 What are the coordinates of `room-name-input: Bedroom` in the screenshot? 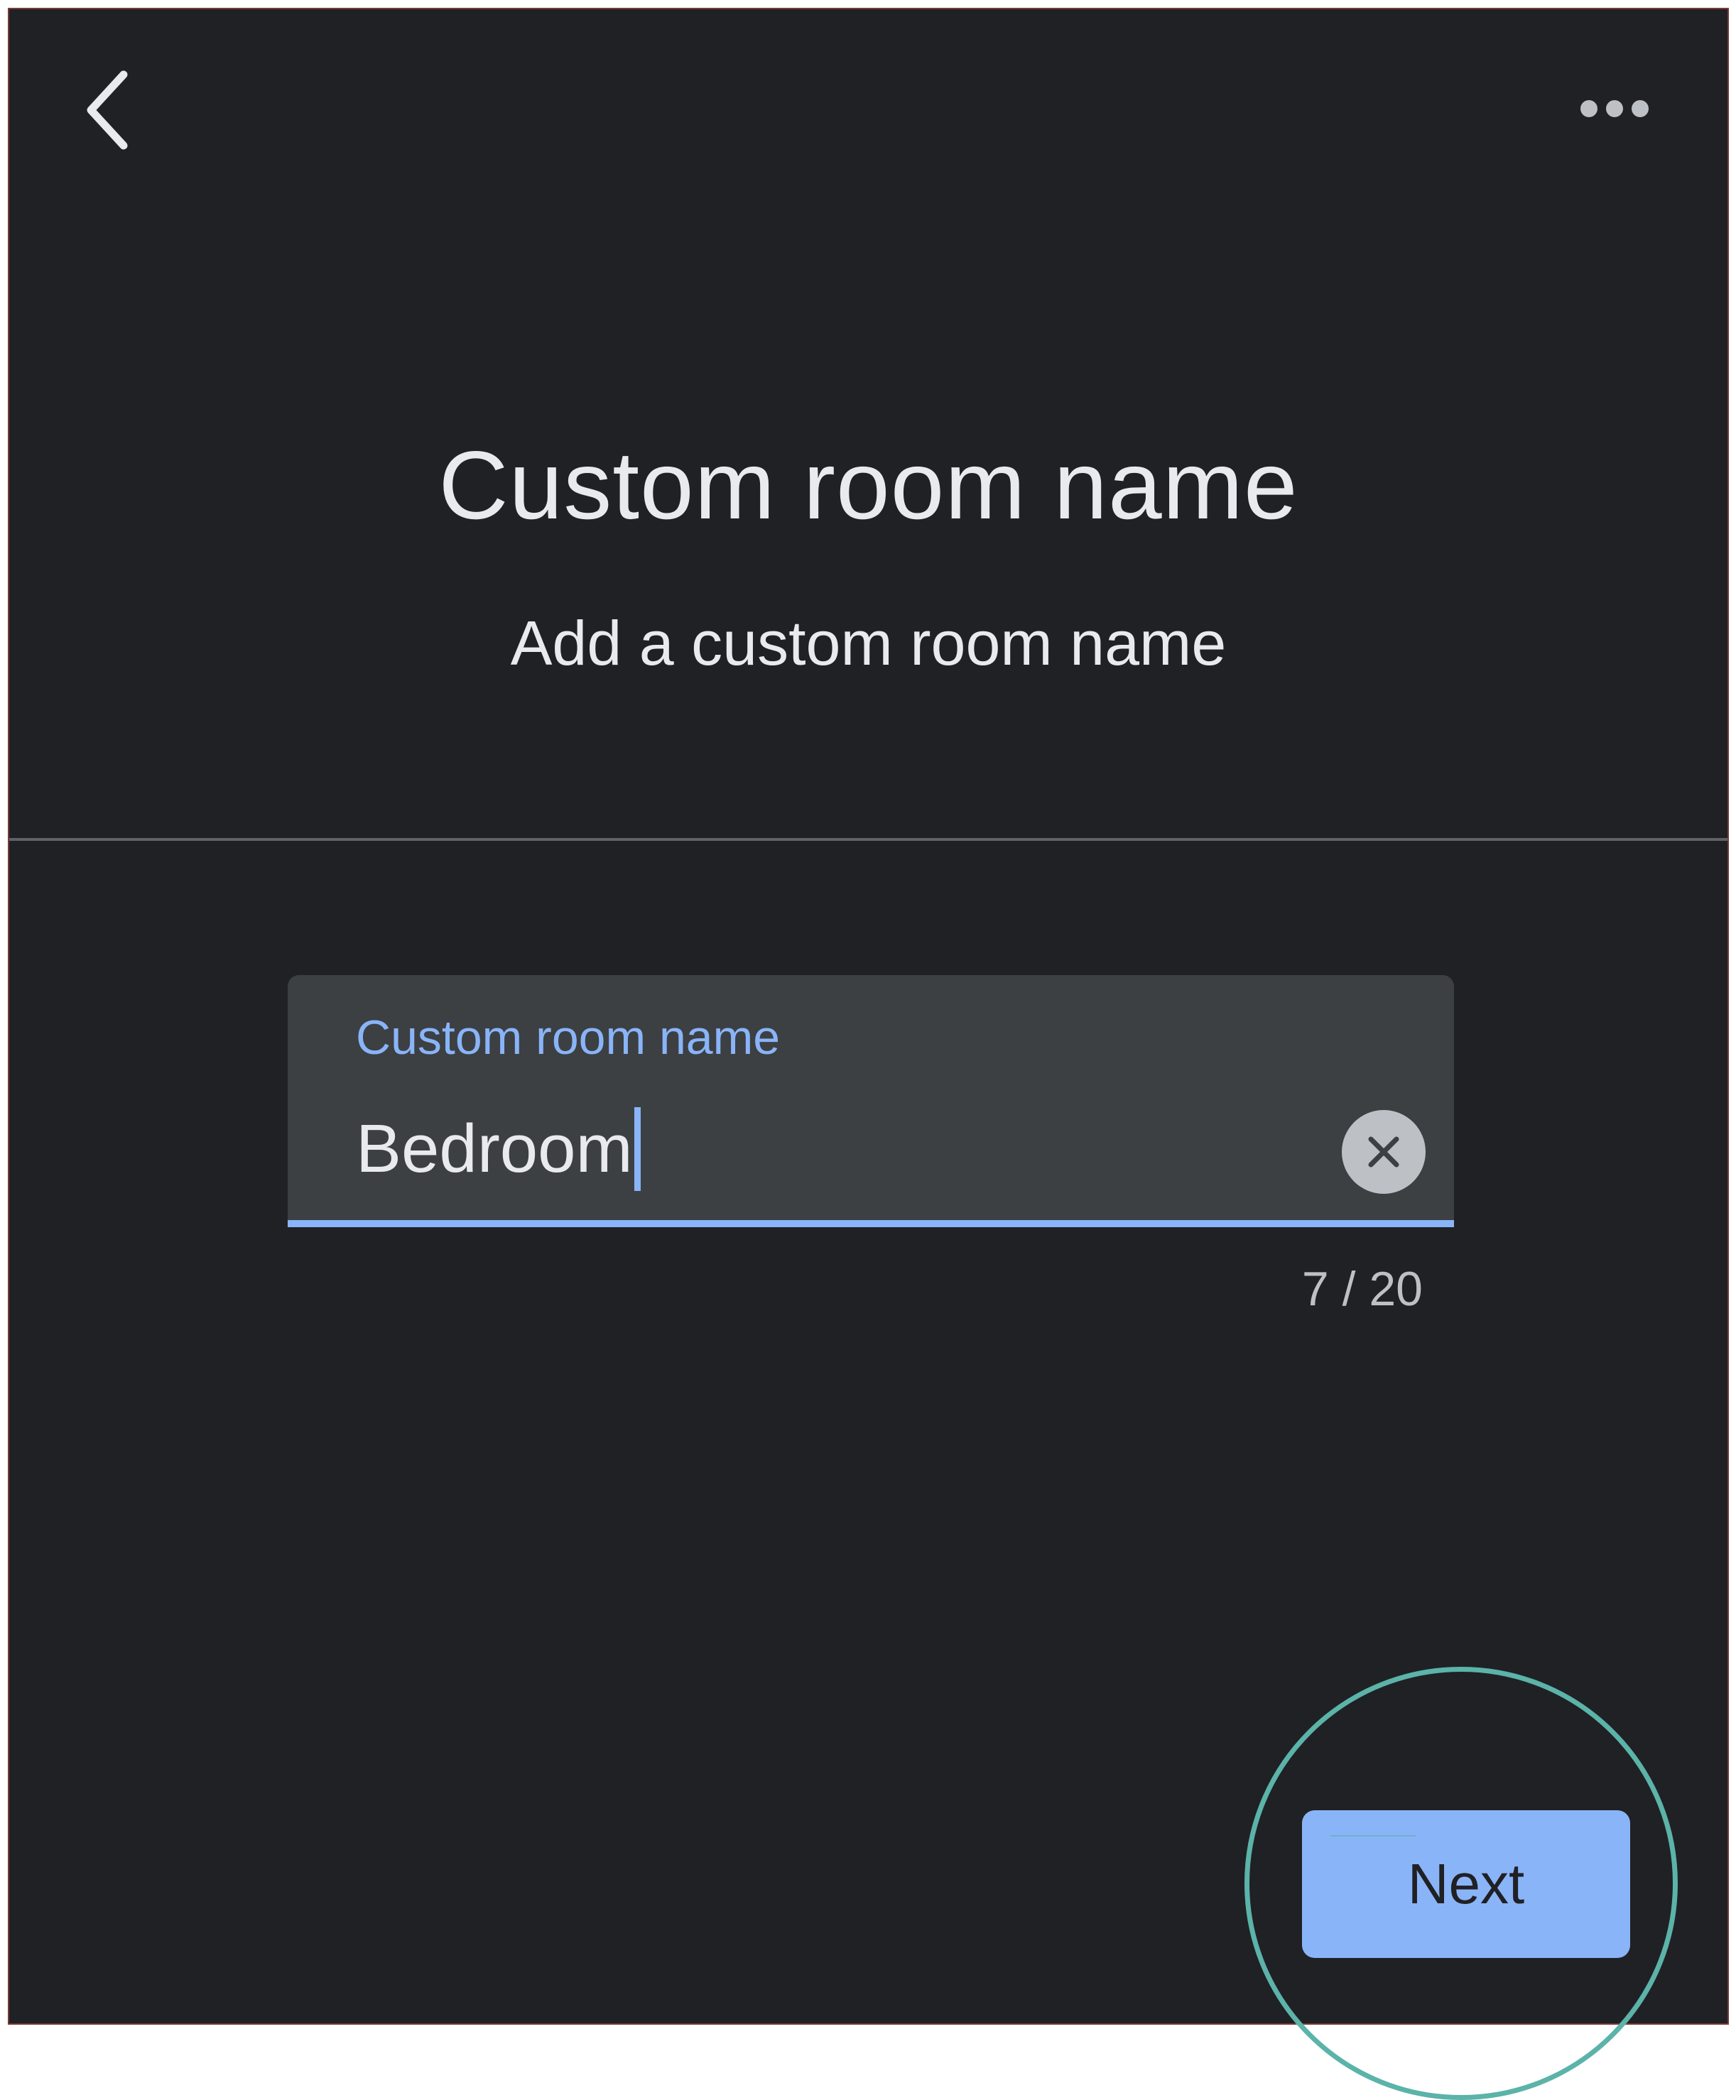 It's located at (498, 1149).